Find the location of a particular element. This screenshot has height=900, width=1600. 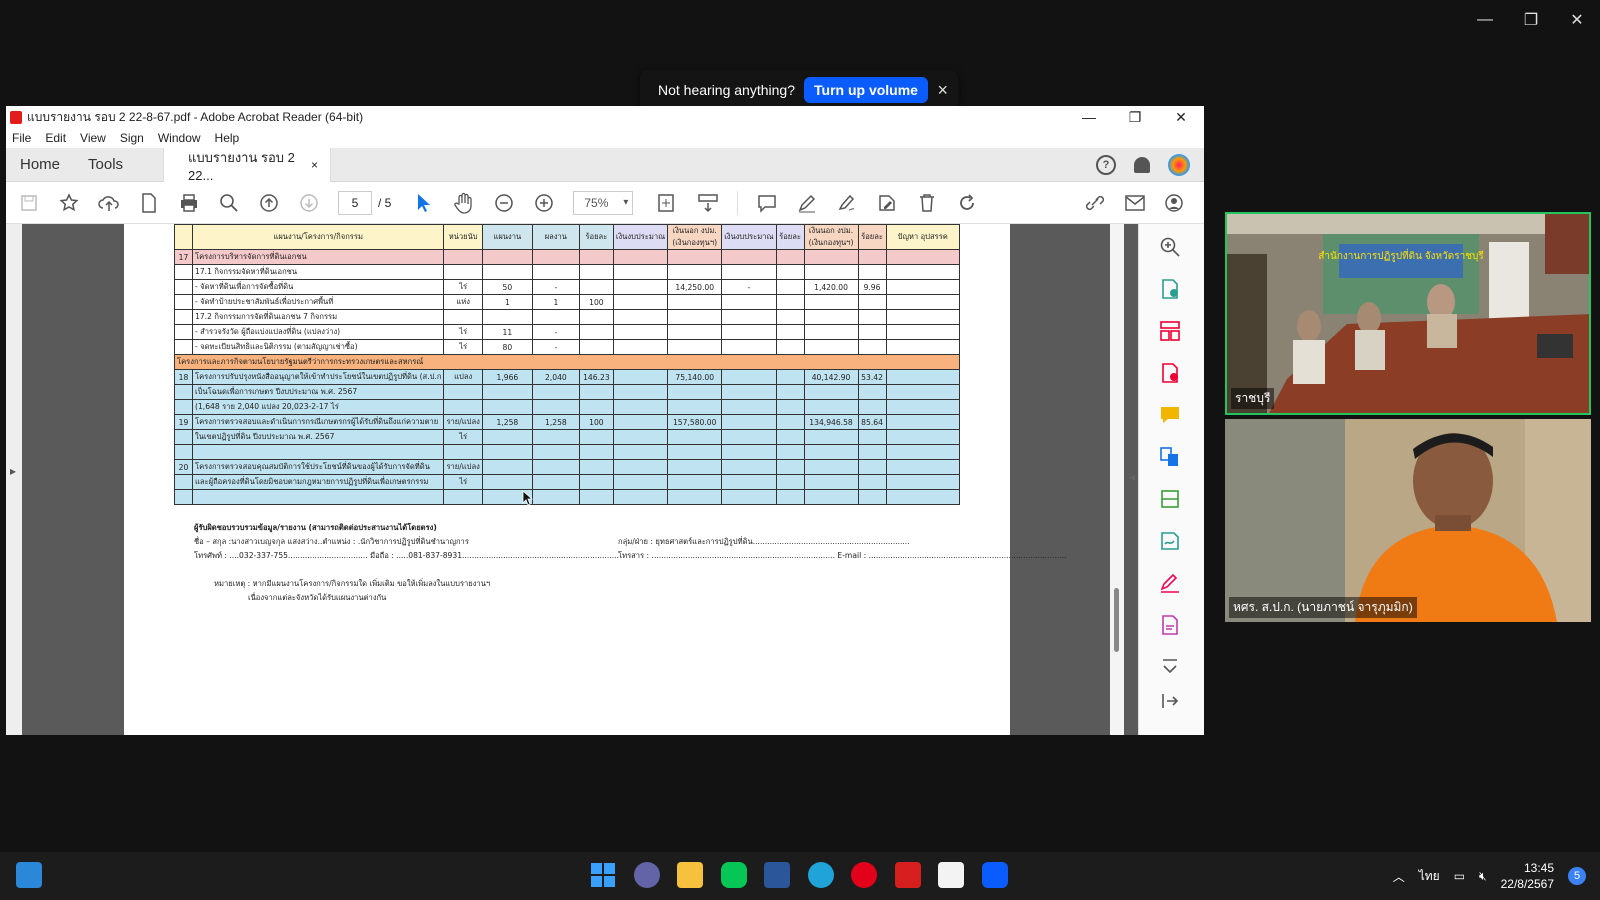

tab-tools: Tools is located at coordinates (105, 164).